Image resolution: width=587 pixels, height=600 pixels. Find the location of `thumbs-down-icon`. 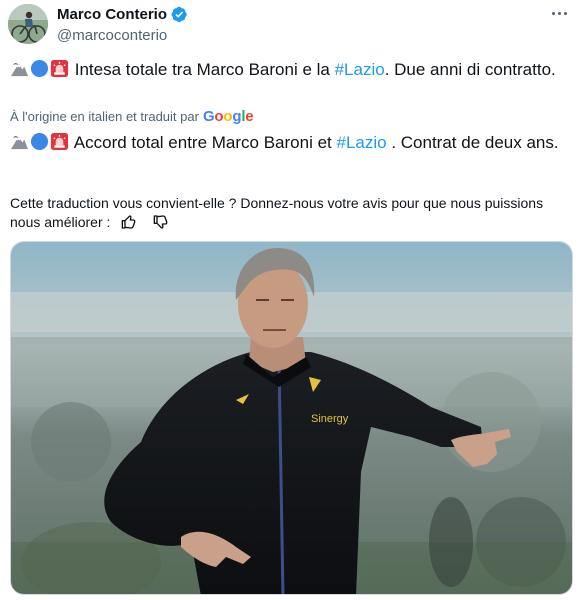

thumbs-down-icon is located at coordinates (161, 222).